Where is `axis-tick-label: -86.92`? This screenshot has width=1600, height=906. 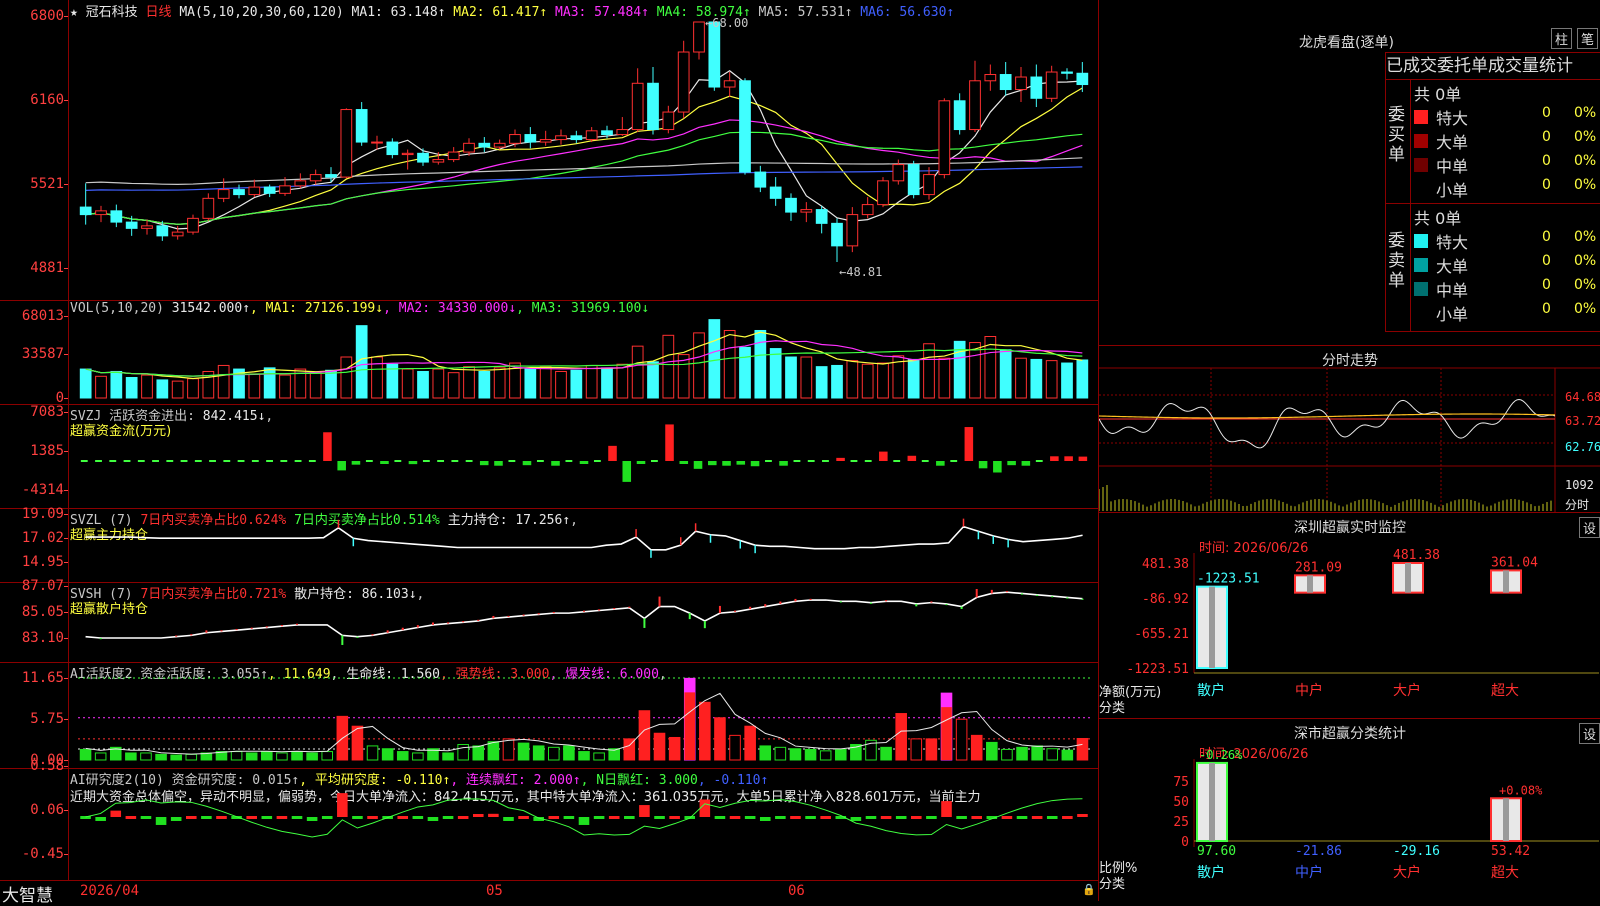 axis-tick-label: -86.92 is located at coordinates (1165, 599).